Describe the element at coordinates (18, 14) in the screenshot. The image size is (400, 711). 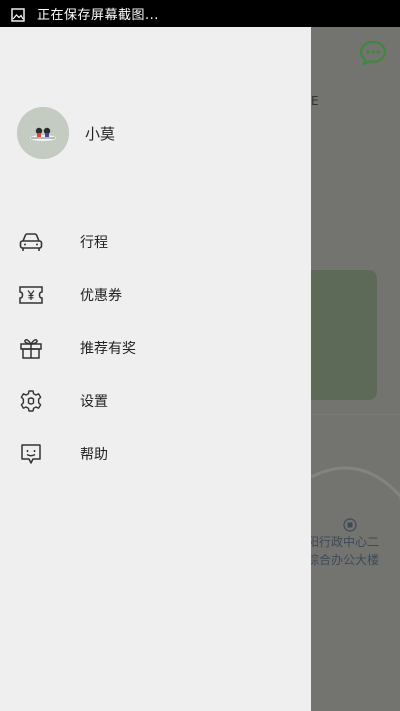
I see `image-icon` at that location.